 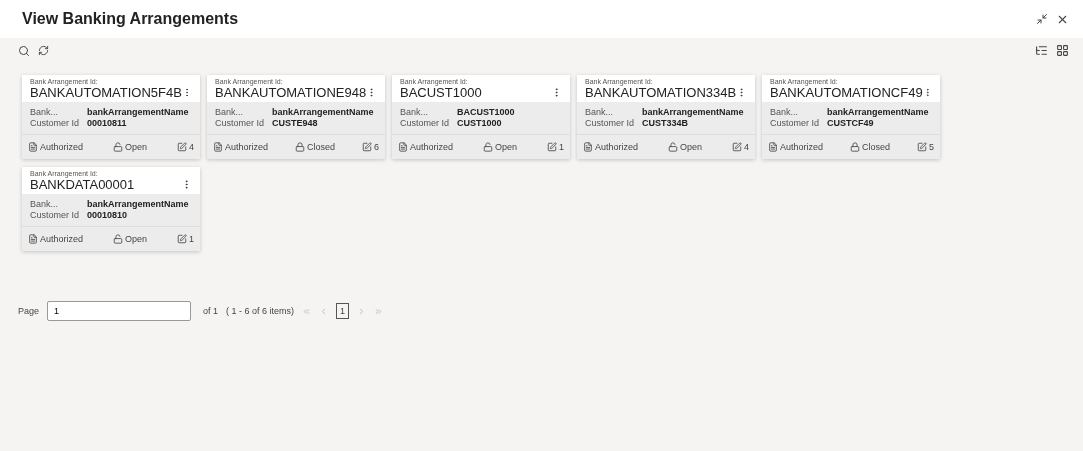 I want to click on refresh-icon, so click(x=43, y=50).